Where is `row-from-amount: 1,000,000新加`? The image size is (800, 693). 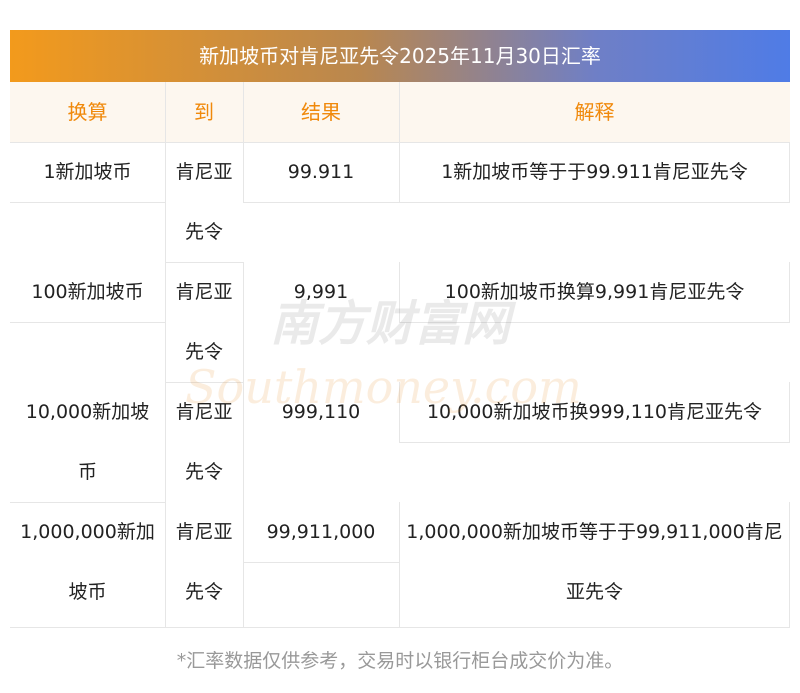 row-from-amount: 1,000,000新加 is located at coordinates (87, 532).